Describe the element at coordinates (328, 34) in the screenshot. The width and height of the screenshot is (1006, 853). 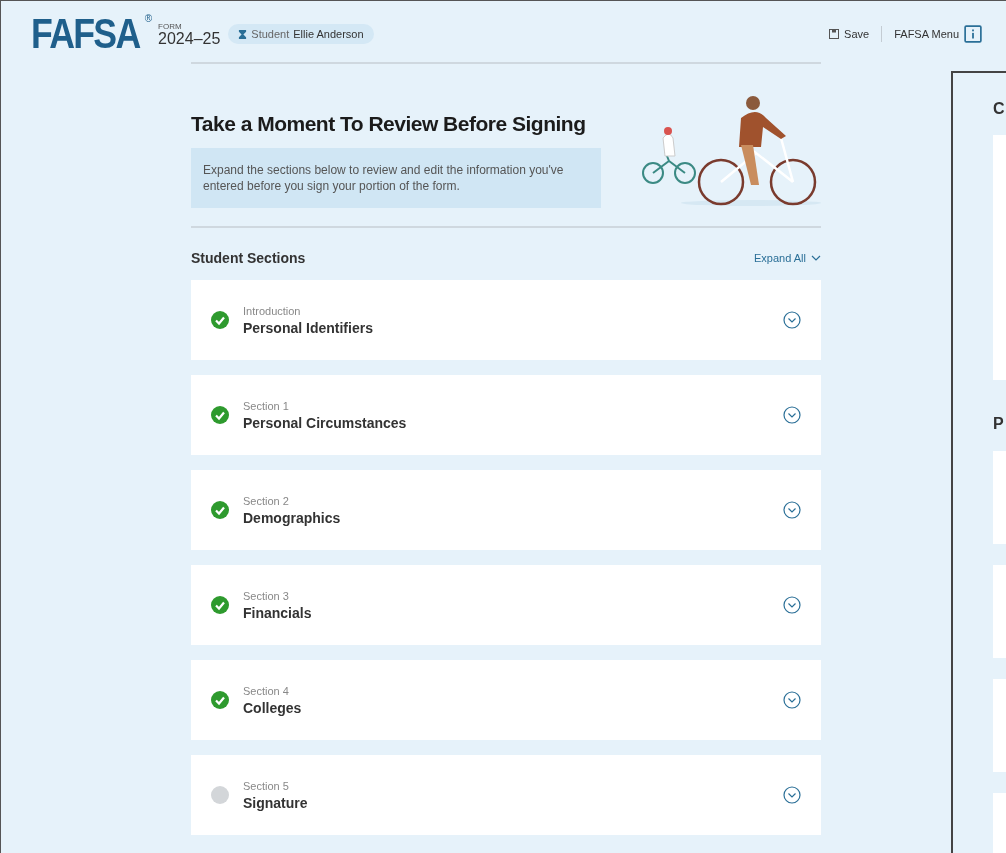
I see `user-name: Ellie Anderson` at that location.